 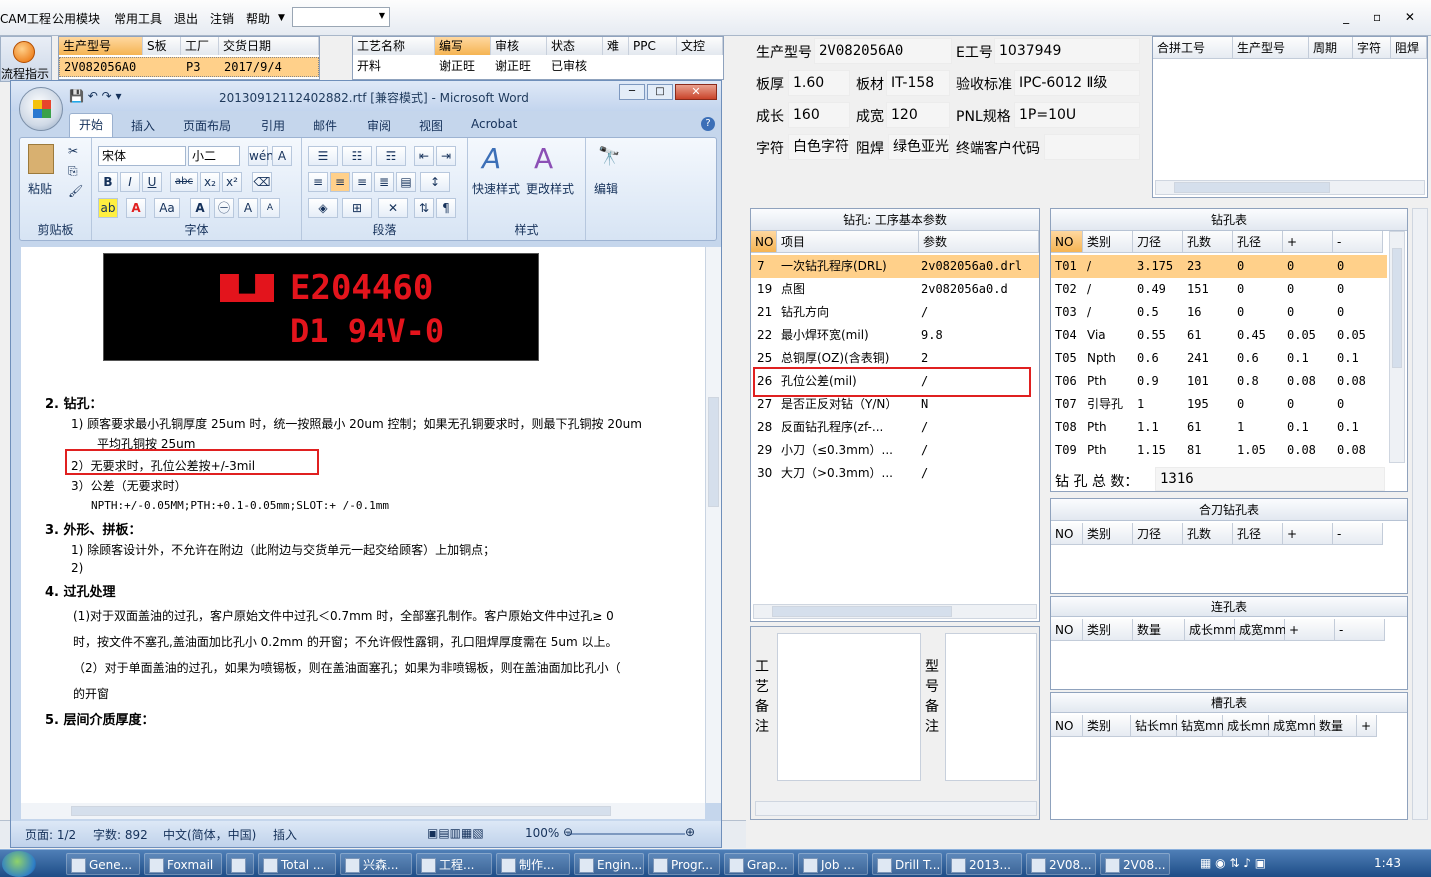 I want to click on quick-styles-button: 快速样式, so click(x=496, y=188).